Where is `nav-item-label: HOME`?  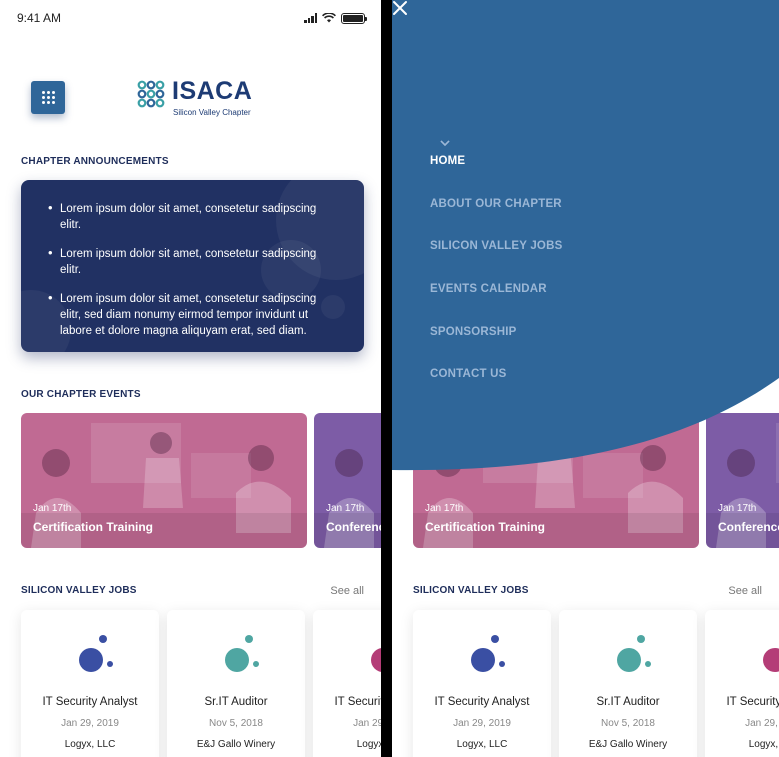
nav-item-label: HOME is located at coordinates (448, 161).